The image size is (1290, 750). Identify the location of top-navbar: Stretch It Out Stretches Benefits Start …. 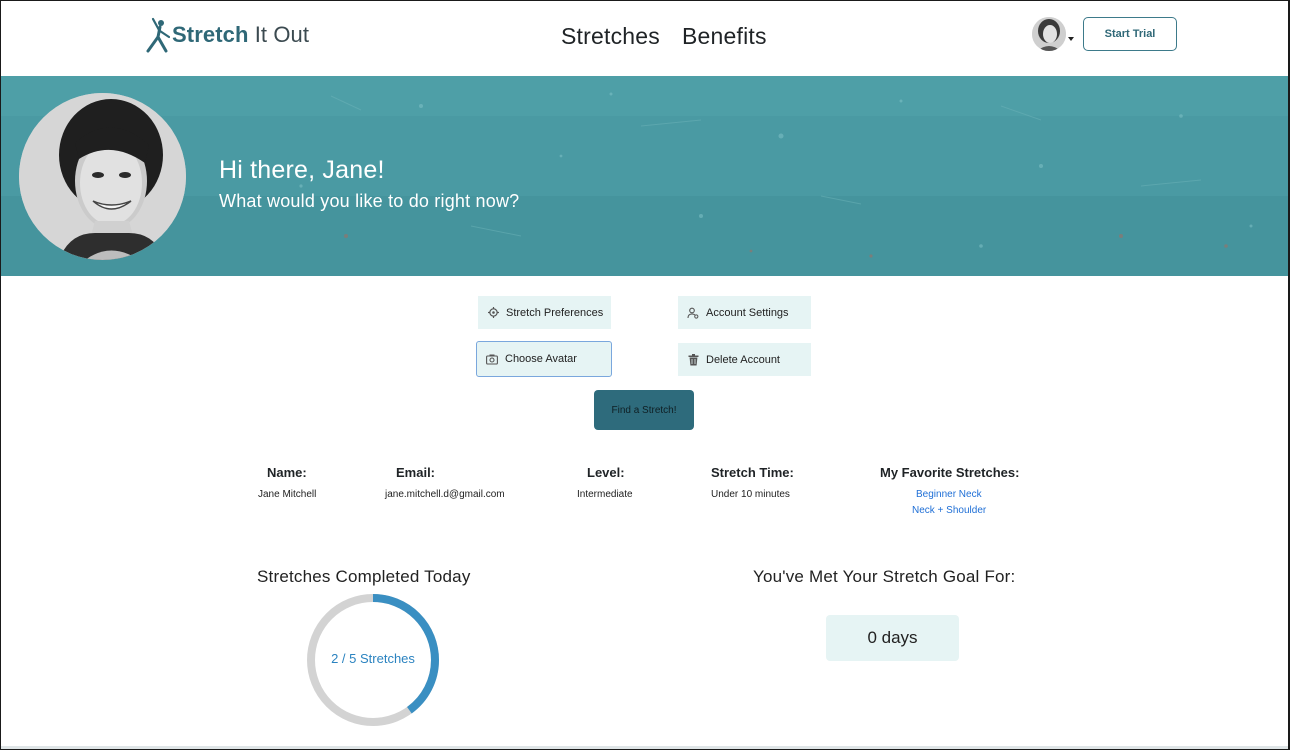
(644, 38).